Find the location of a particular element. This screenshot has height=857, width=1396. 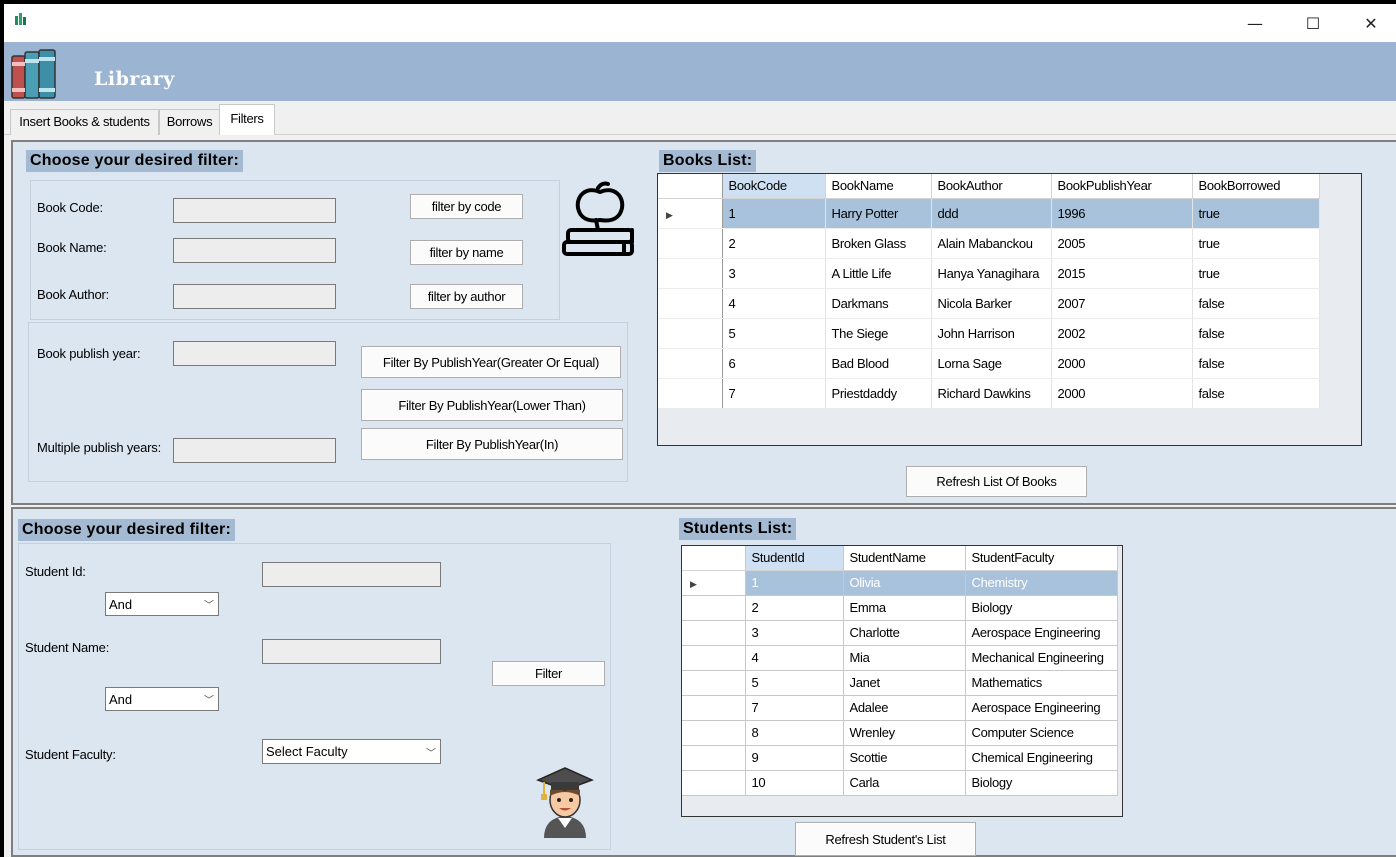

table-row: ▶ 1 Harry Potter ddd 1996 true is located at coordinates (989, 213).